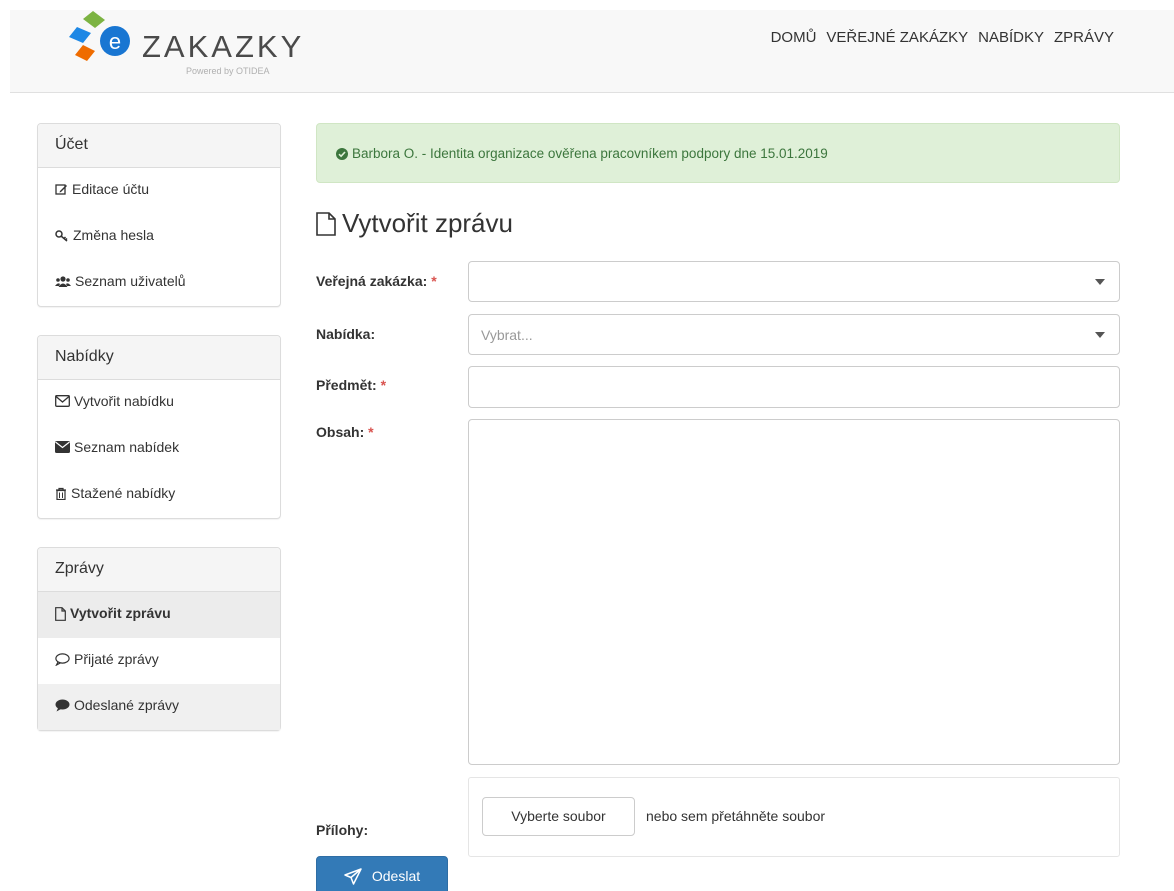 This screenshot has width=1174, height=891. Describe the element at coordinates (130, 281) in the screenshot. I see `sidebar-item-label: Seznam uživatelů` at that location.